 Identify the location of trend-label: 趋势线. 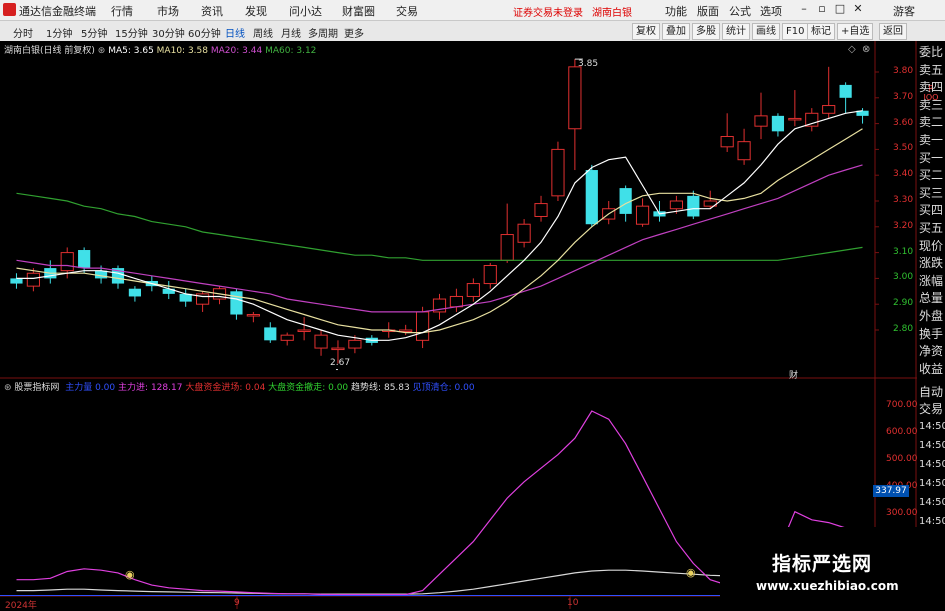
(365, 388).